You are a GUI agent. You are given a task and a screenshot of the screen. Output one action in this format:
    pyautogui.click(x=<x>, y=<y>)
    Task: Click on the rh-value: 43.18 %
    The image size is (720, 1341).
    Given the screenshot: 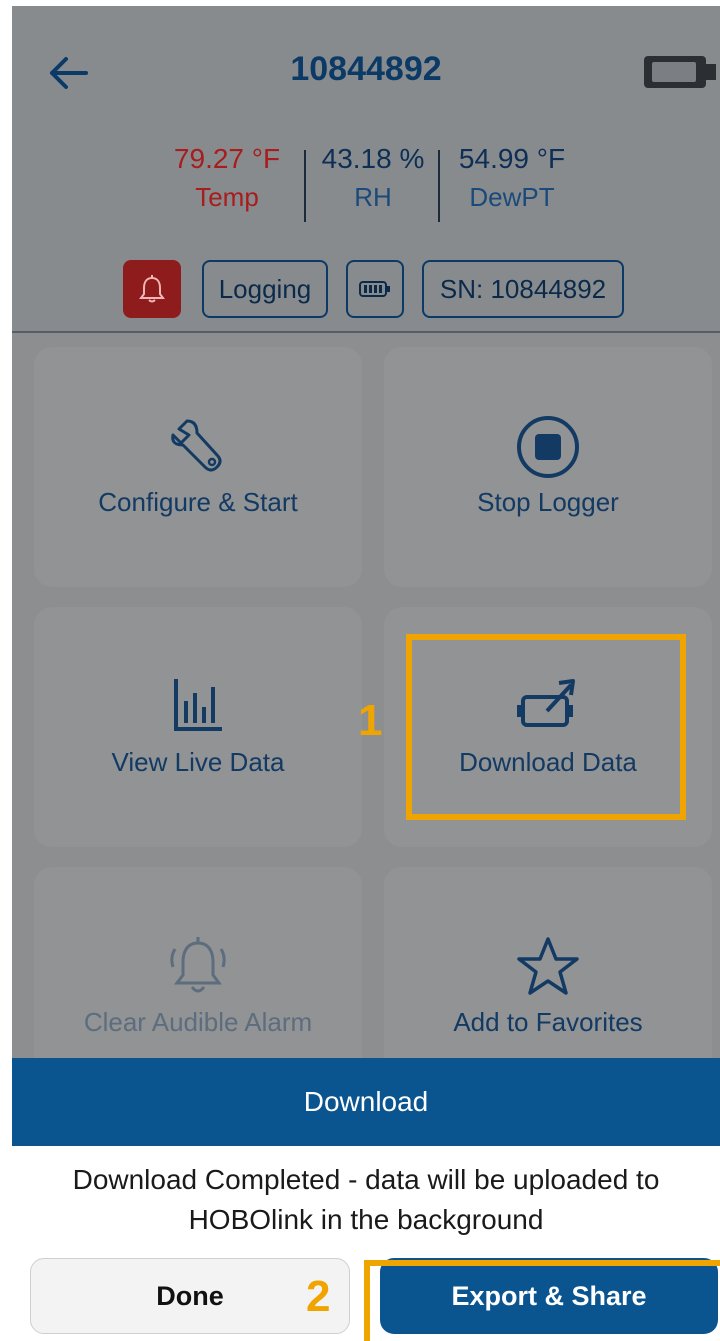 What is the action you would take?
    pyautogui.click(x=373, y=158)
    